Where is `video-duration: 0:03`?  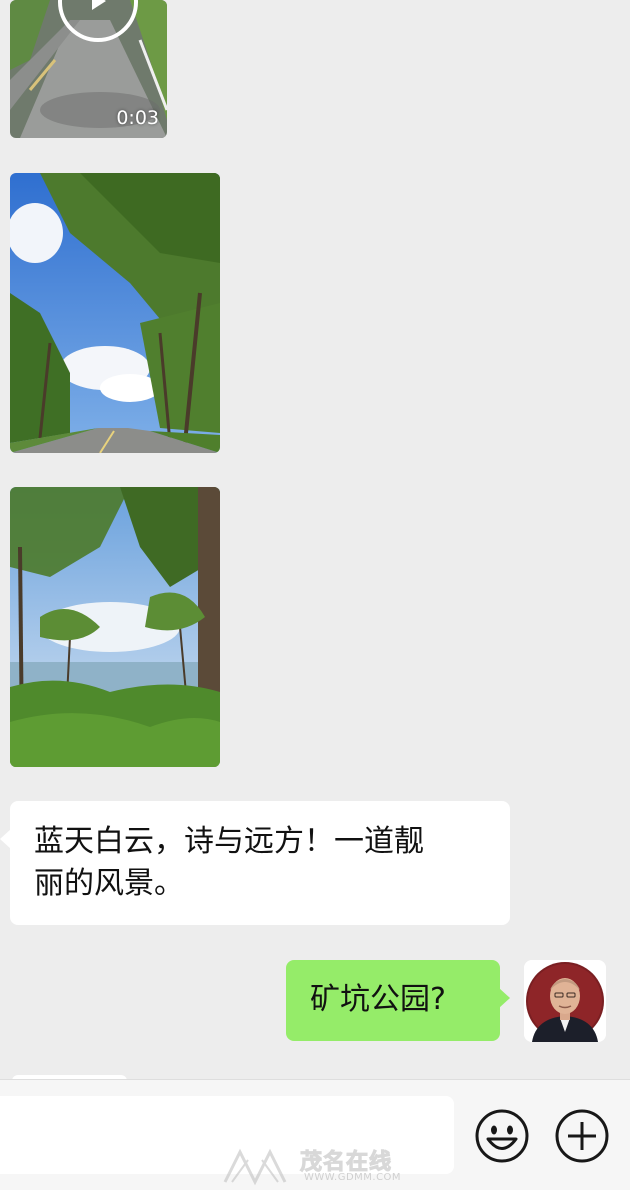 video-duration: 0:03 is located at coordinates (137, 118).